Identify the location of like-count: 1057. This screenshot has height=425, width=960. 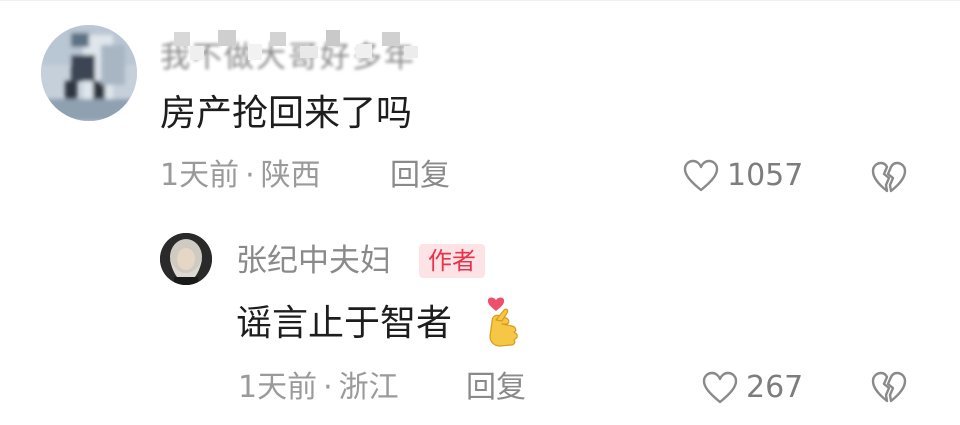
(765, 175).